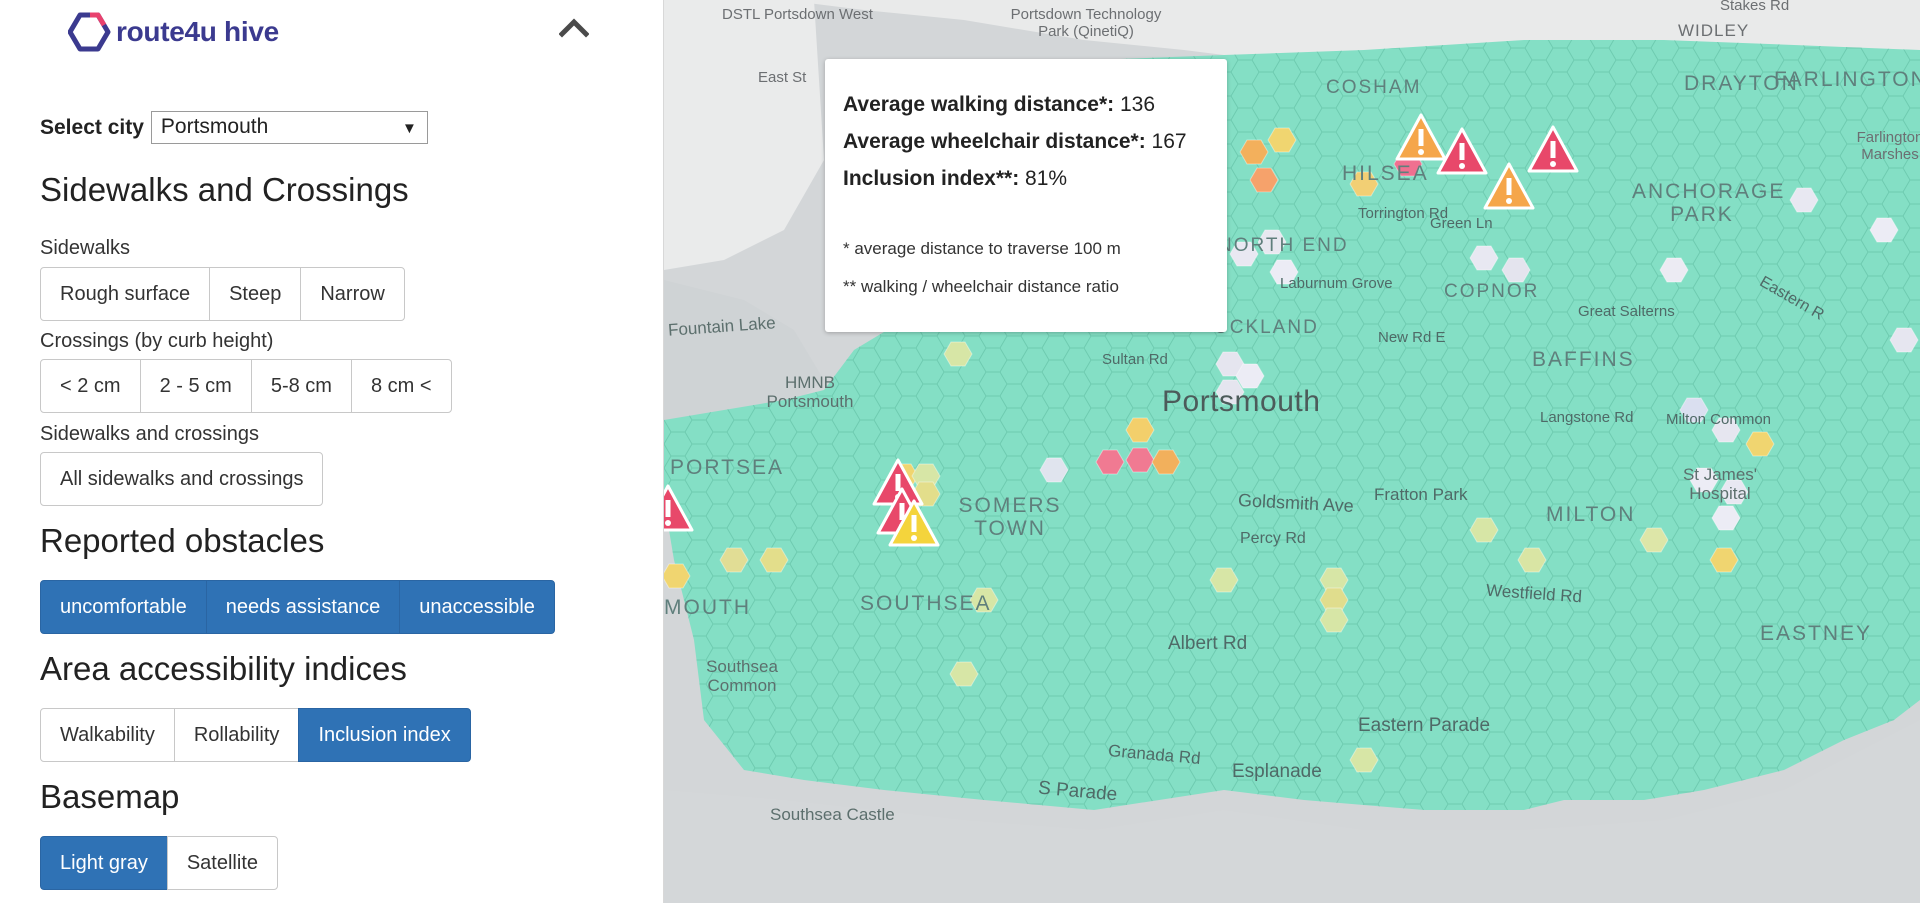 Image resolution: width=1920 pixels, height=903 pixels. I want to click on rough-surface-button: Rough surface, so click(125, 294).